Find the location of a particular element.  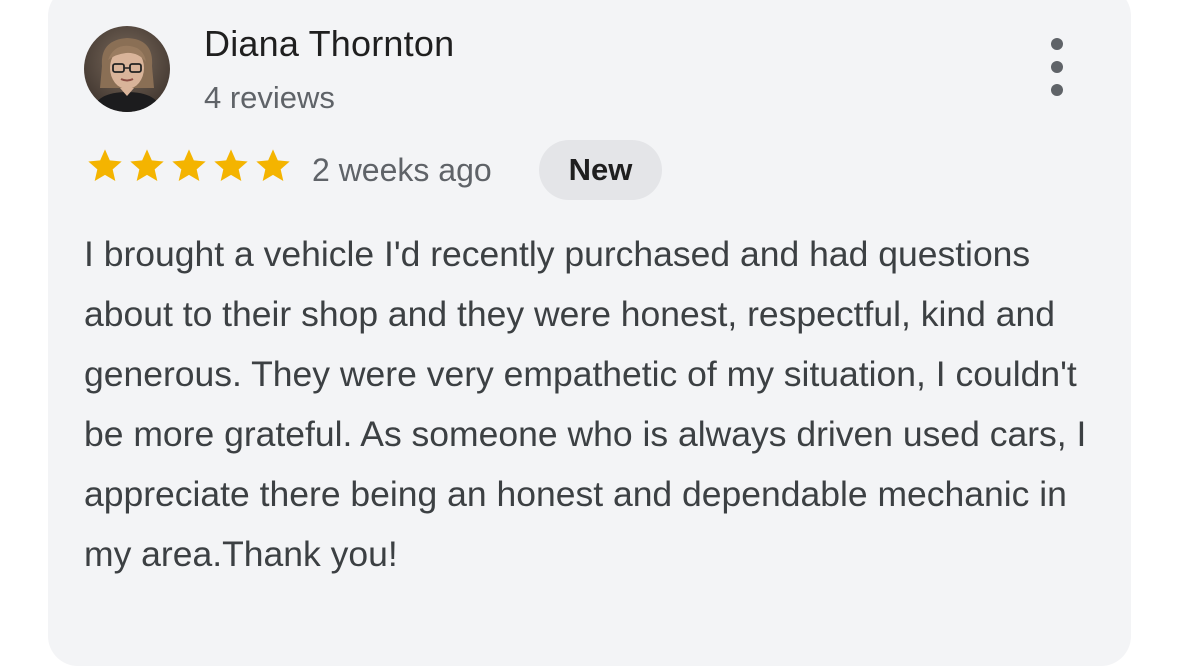

author-name: Diana Thornton is located at coordinates (329, 44).